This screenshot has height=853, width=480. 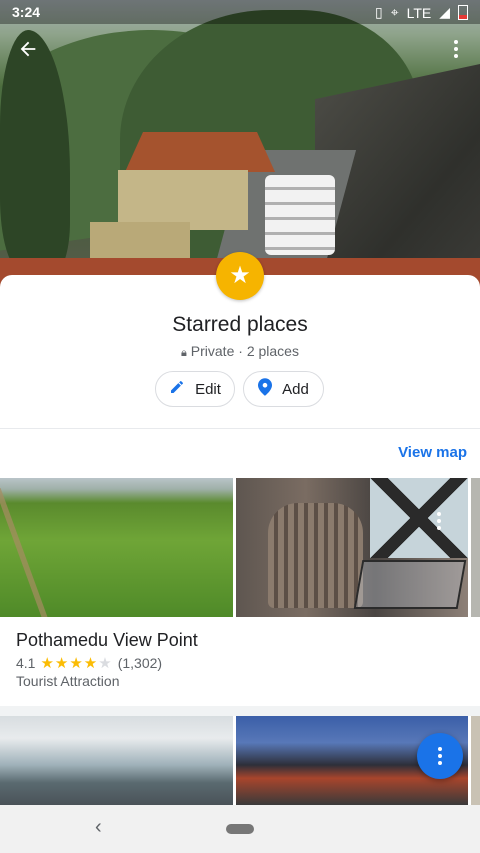 What do you see at coordinates (208, 389) in the screenshot?
I see `edit-label: Edit` at bounding box center [208, 389].